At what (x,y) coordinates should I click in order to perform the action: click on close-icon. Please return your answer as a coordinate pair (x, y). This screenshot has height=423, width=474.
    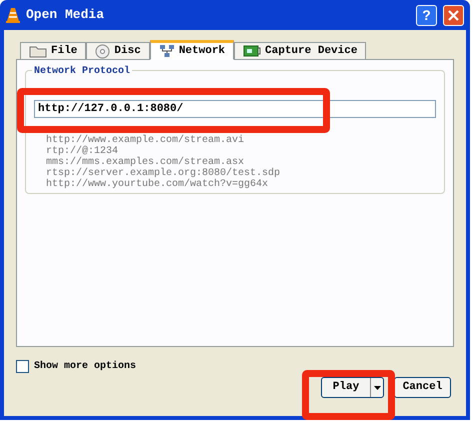
    Looking at the image, I should click on (453, 15).